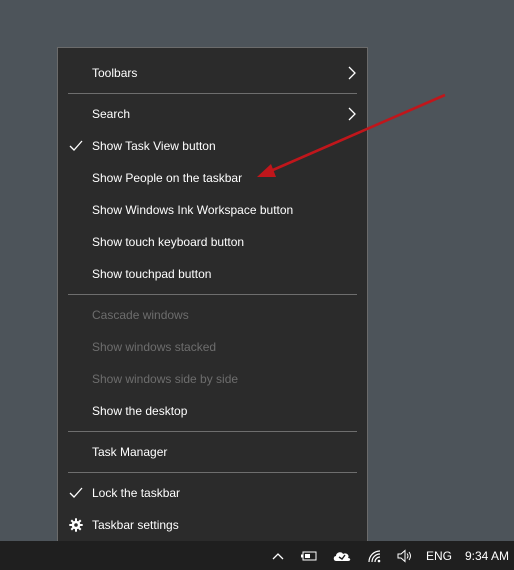 The image size is (514, 570). I want to click on menu-item-label: Task Manager, so click(130, 452).